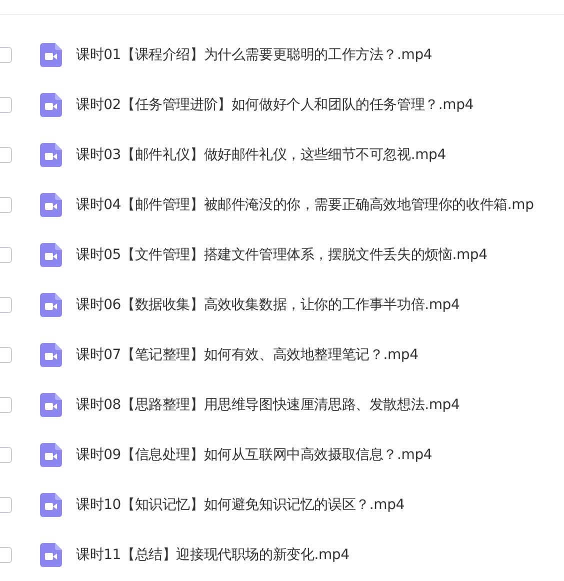  Describe the element at coordinates (240, 505) in the screenshot. I see `file-name: 课时10【知识记忆】如何避免知识记忆的误区？.mp4` at that location.